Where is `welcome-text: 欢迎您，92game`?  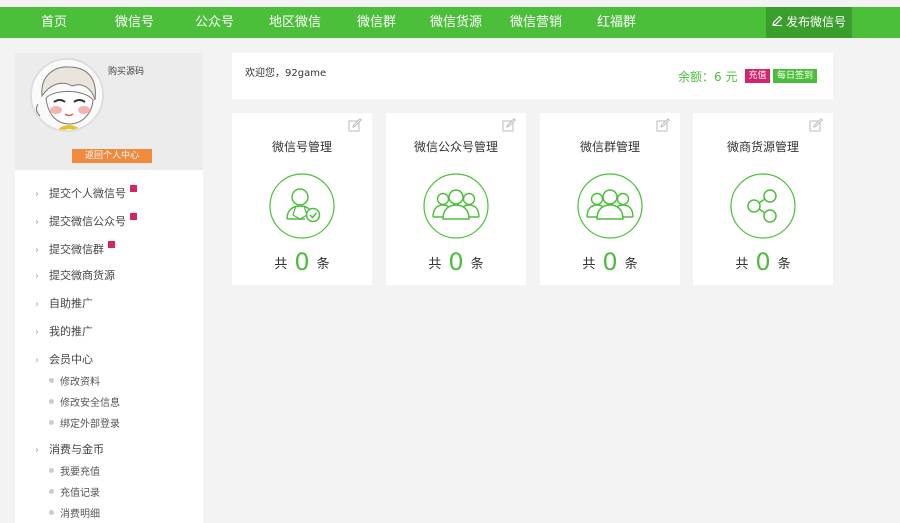
welcome-text: 欢迎您，92game is located at coordinates (286, 73).